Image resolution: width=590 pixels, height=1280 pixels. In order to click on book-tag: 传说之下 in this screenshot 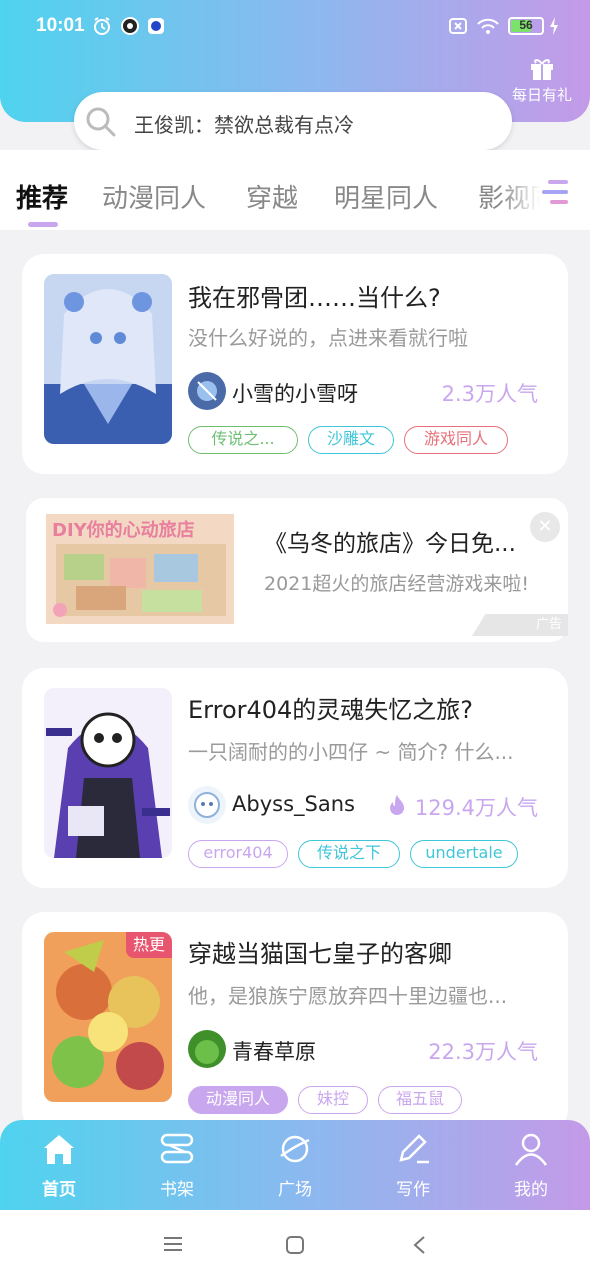, I will do `click(349, 854)`.